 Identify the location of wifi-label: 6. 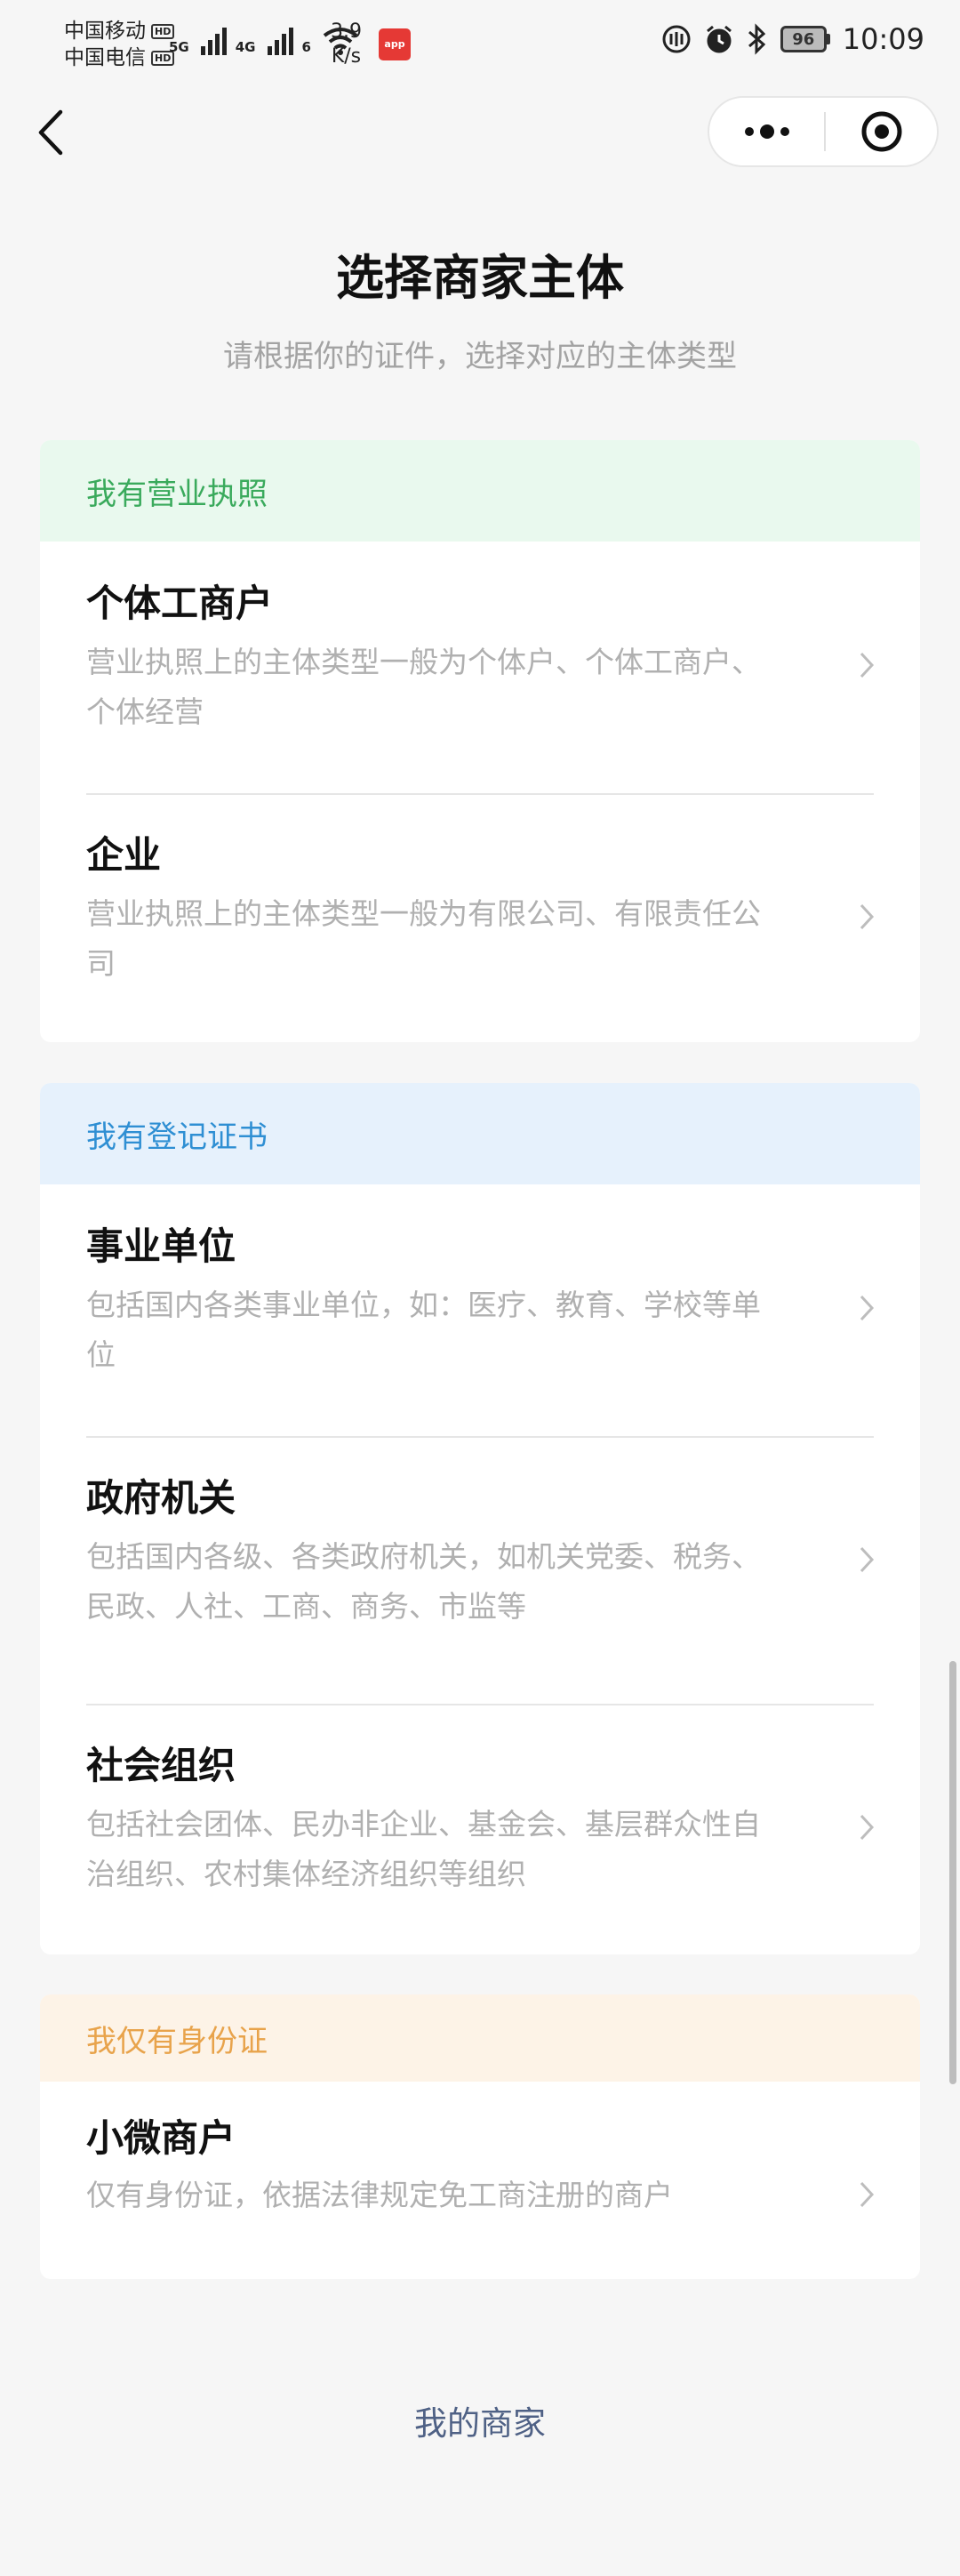
(306, 47).